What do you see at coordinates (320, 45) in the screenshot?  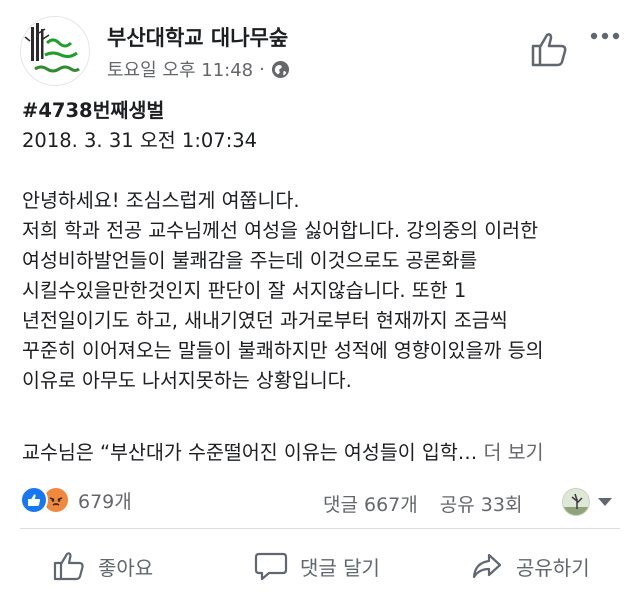 I see `post-header: 부산대학교 대나무숲 토요일 오후 11:48 ·` at bounding box center [320, 45].